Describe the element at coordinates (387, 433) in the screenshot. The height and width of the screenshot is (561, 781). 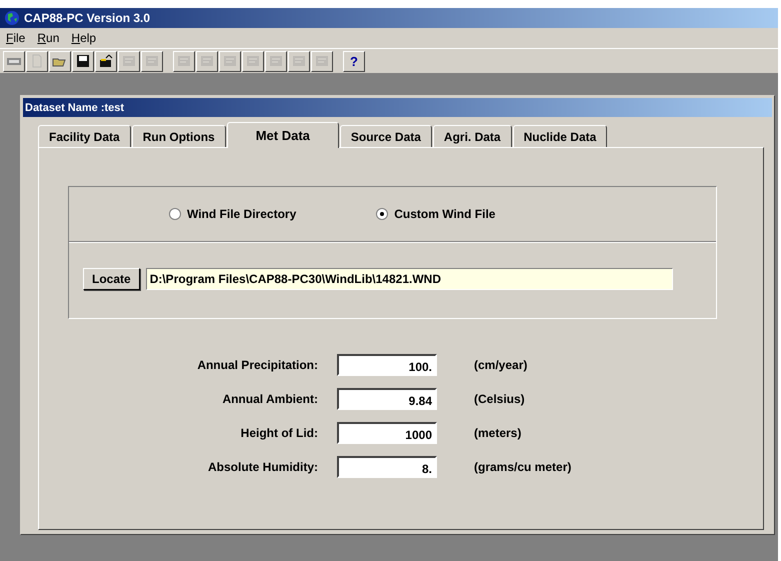
I see `input-field: 1000` at that location.